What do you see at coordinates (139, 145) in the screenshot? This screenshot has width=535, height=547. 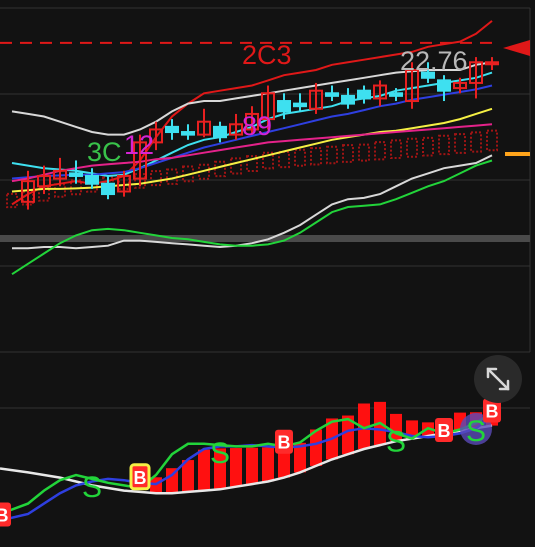 I see `annotation-12: 12` at bounding box center [139, 145].